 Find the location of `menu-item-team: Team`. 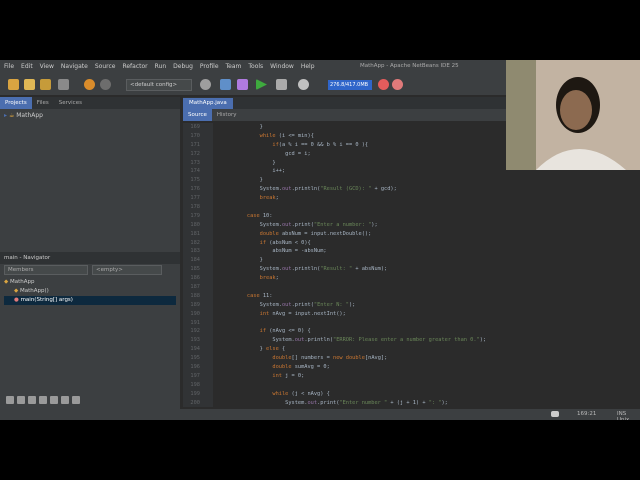

menu-item-team: Team is located at coordinates (234, 66).